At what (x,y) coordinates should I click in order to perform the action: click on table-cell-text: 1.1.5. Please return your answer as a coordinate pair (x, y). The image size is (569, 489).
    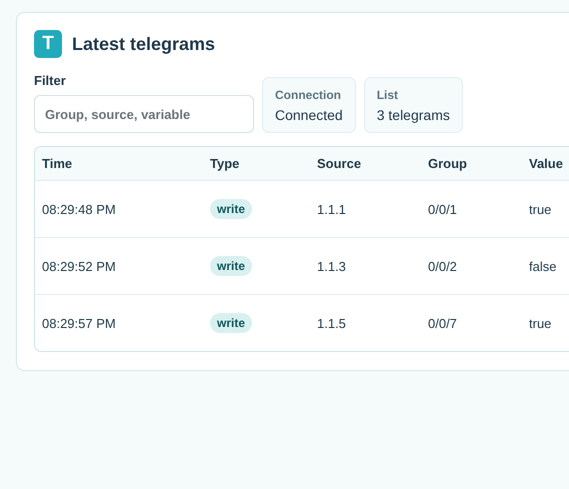
    Looking at the image, I should click on (332, 323).